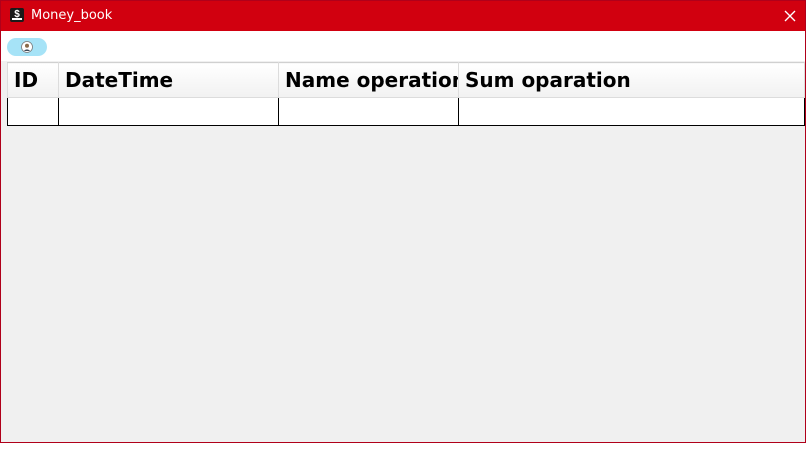  I want to click on cell-datetime, so click(168, 111).